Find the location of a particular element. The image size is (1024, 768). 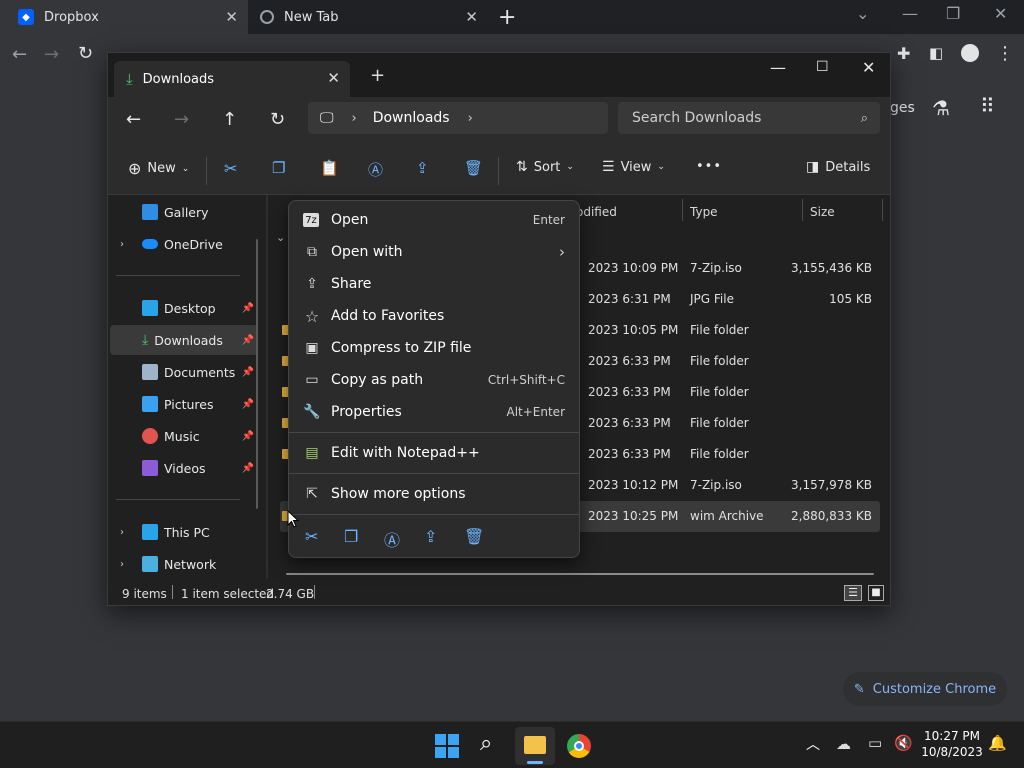

reload-icon: ↻ is located at coordinates (85, 53).